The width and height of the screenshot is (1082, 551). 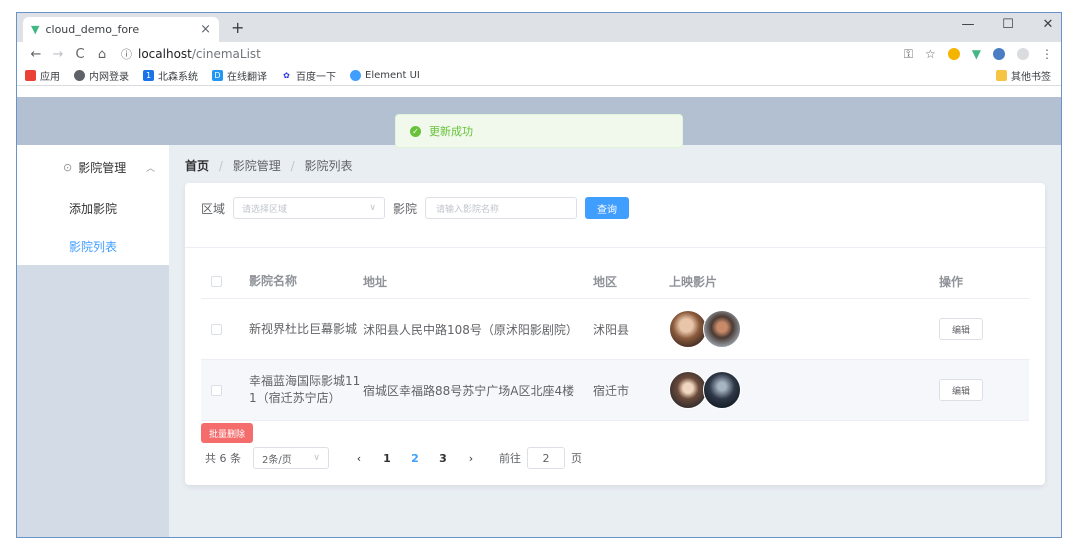 I want to click on minimize-icon: —, so click(x=968, y=24).